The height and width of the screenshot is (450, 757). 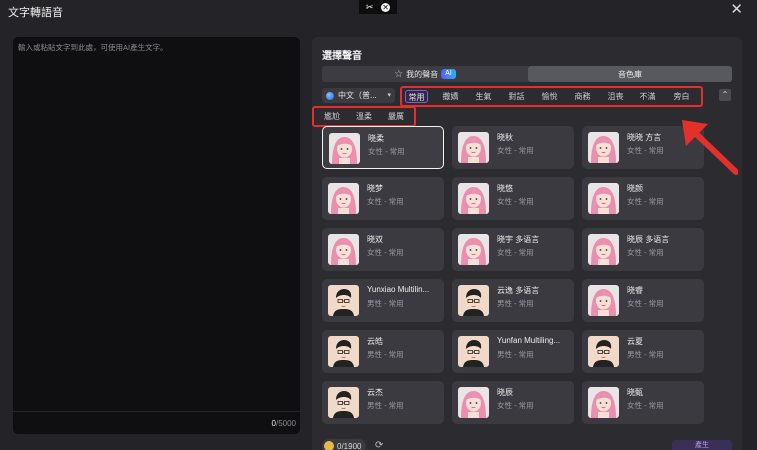 I want to click on voice-name: 晓宇 多语言, so click(x=518, y=239).